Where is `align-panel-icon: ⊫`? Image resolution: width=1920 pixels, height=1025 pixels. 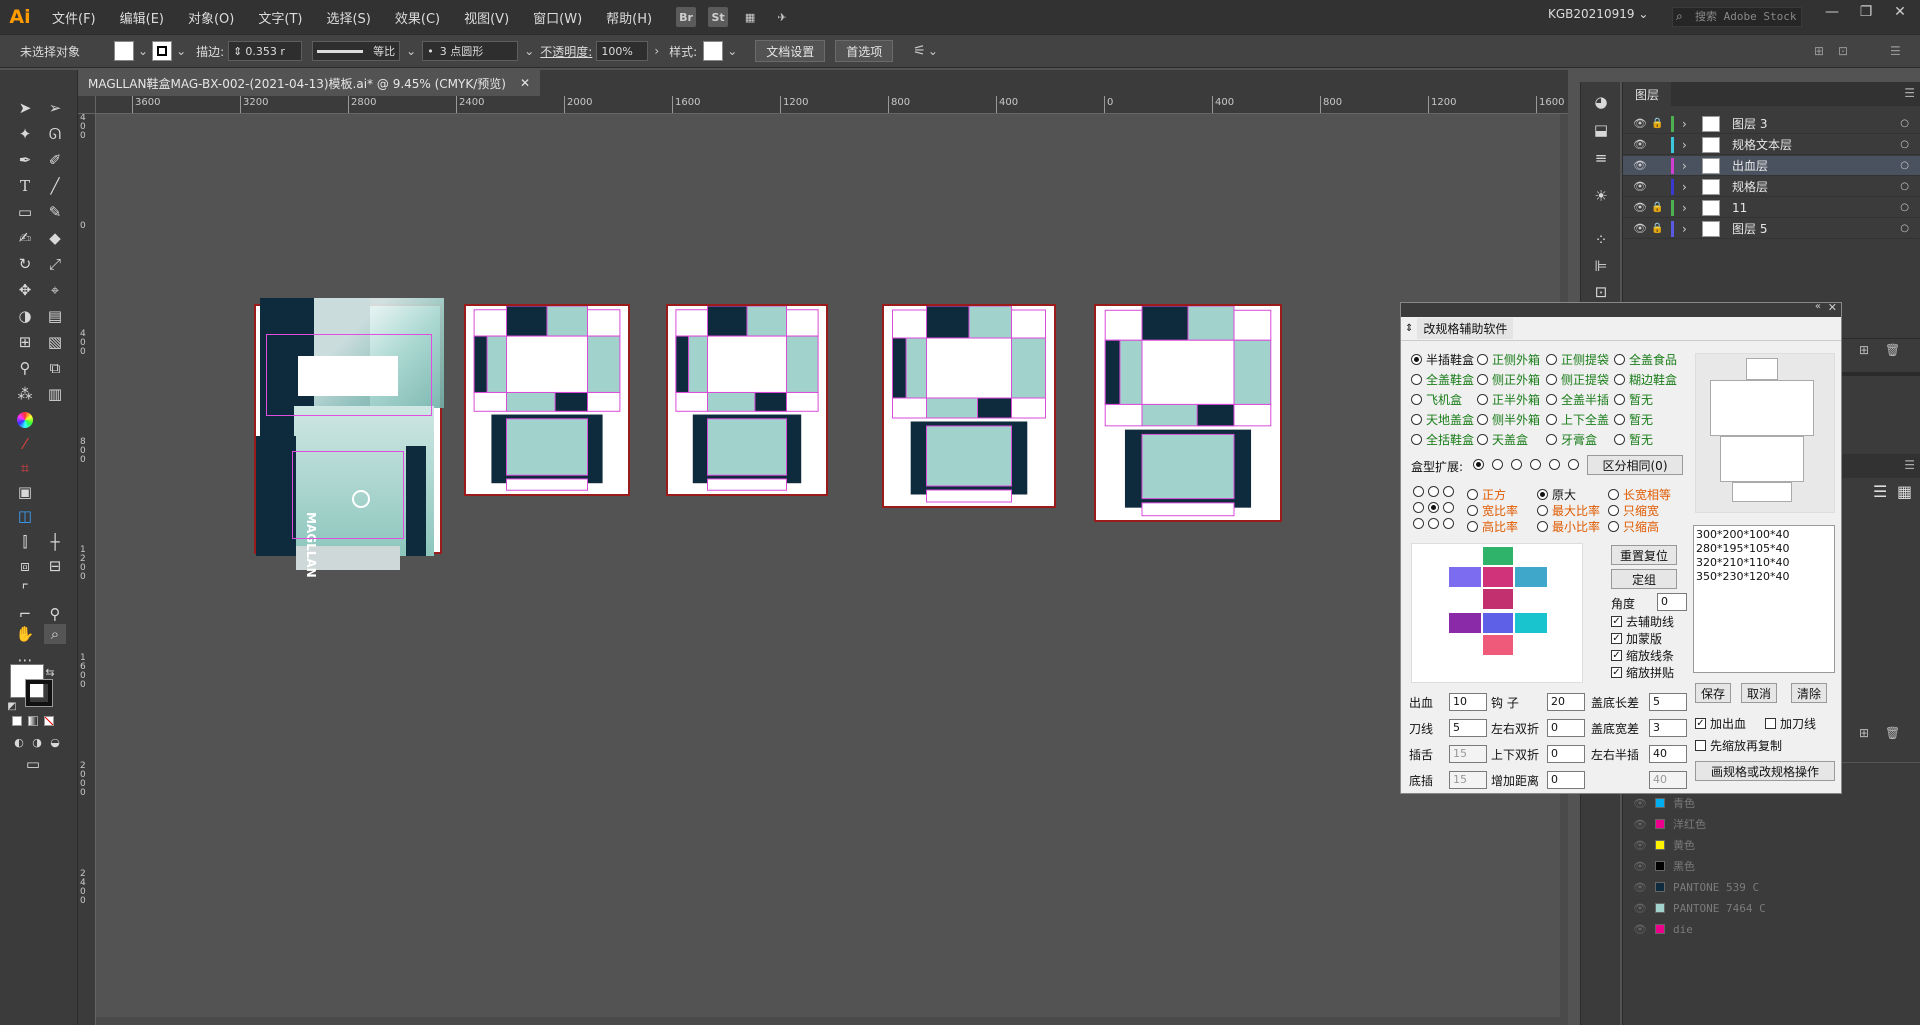
align-panel-icon: ⊫ is located at coordinates (1601, 266).